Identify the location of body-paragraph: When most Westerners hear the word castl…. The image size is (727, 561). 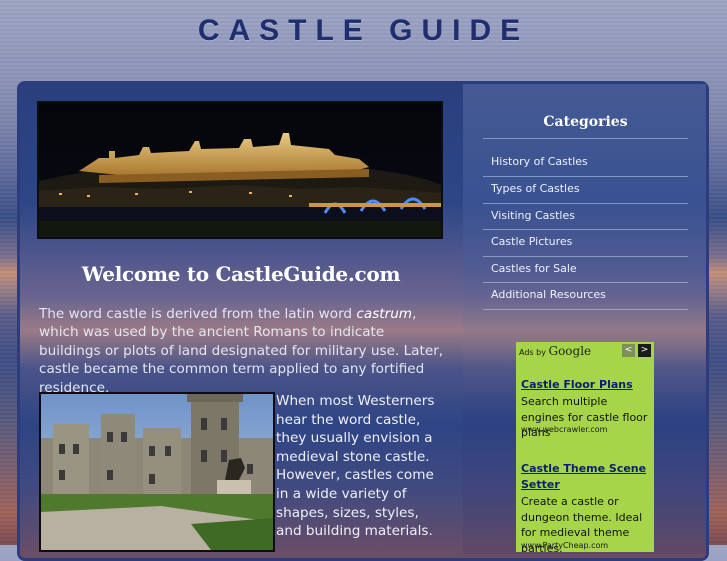
(355, 466).